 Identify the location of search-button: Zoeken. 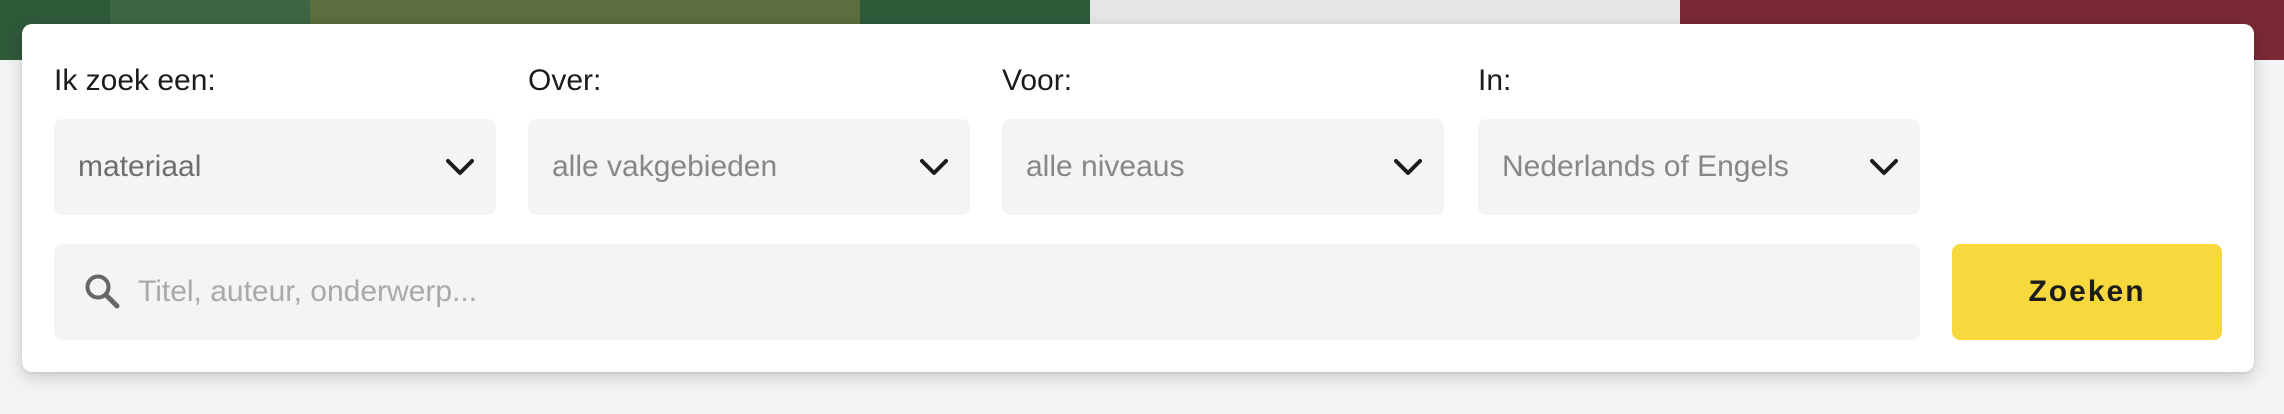
(2087, 292).